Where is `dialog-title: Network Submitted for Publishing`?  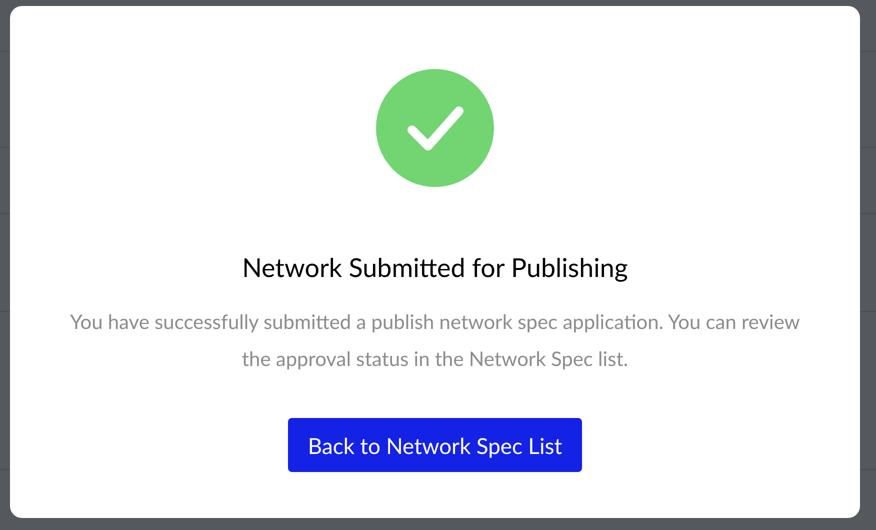
dialog-title: Network Submitted for Publishing is located at coordinates (435, 267).